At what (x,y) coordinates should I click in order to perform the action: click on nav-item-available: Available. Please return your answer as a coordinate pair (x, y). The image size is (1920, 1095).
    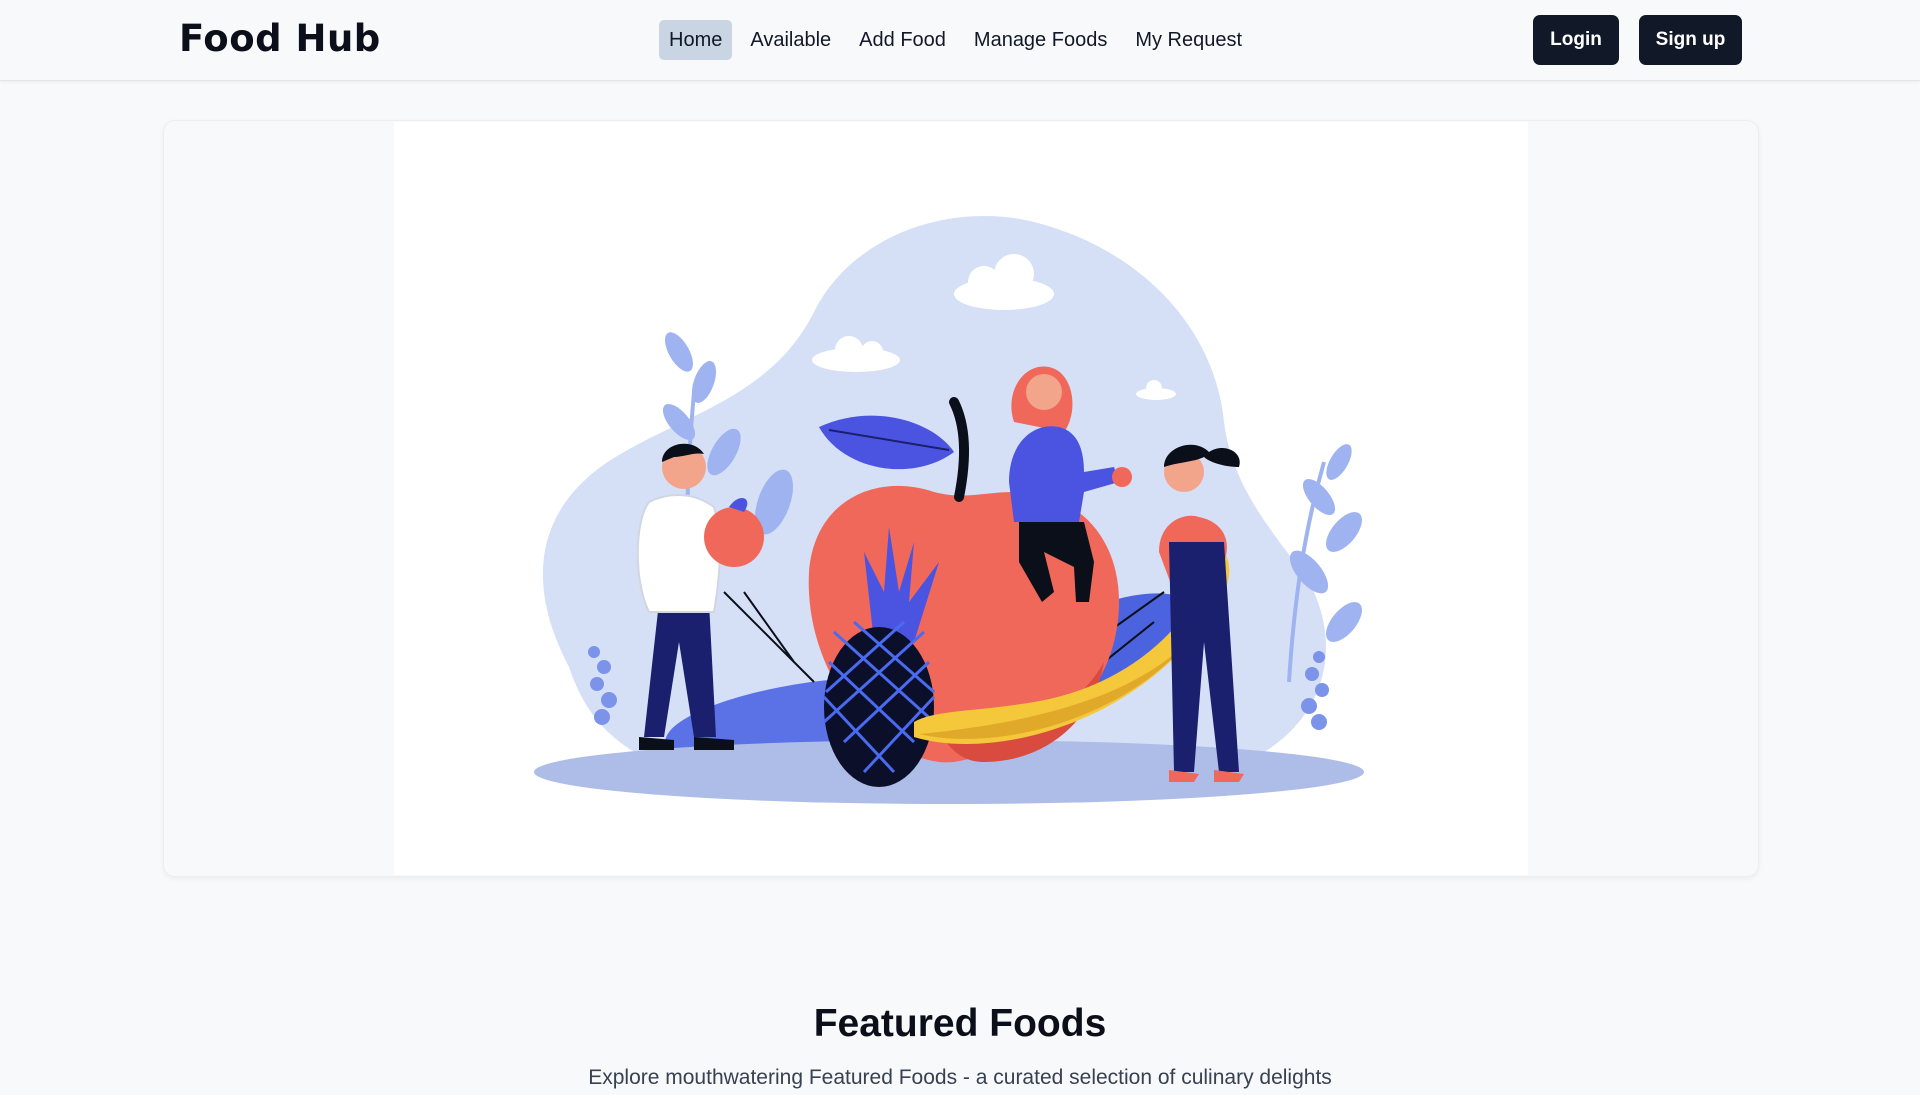
    Looking at the image, I should click on (790, 40).